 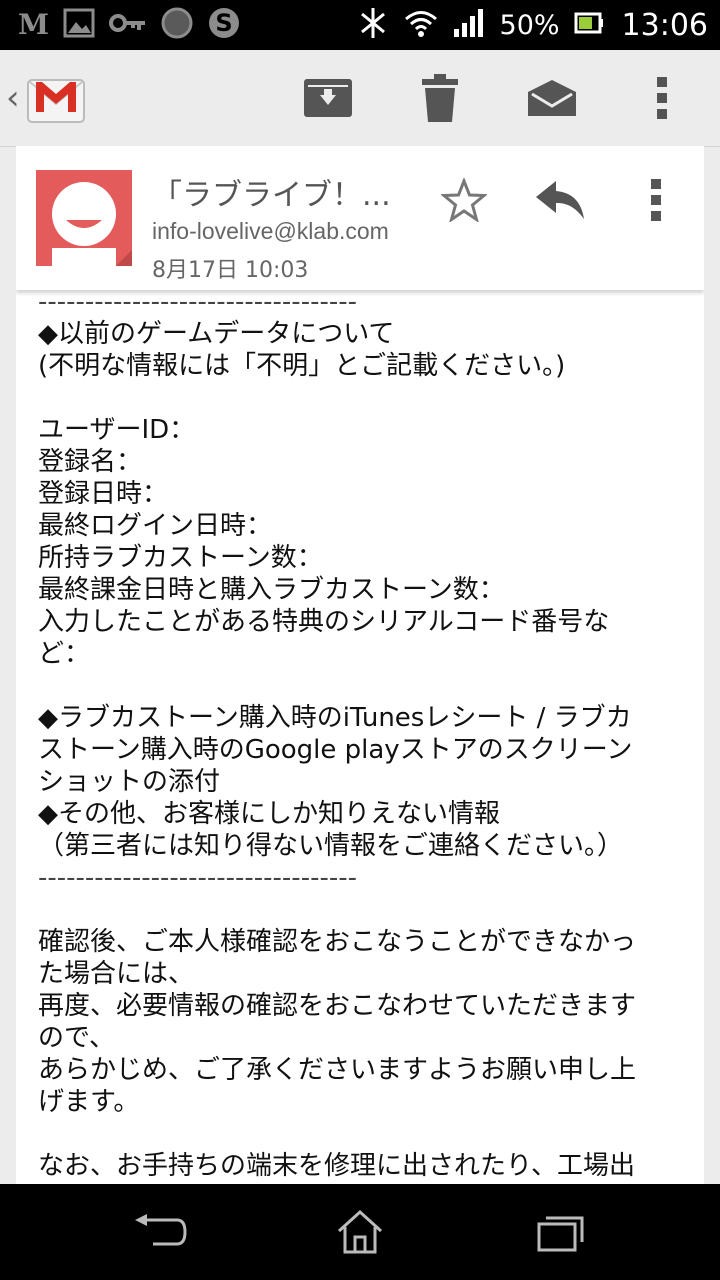 I want to click on star-button, so click(x=464, y=200).